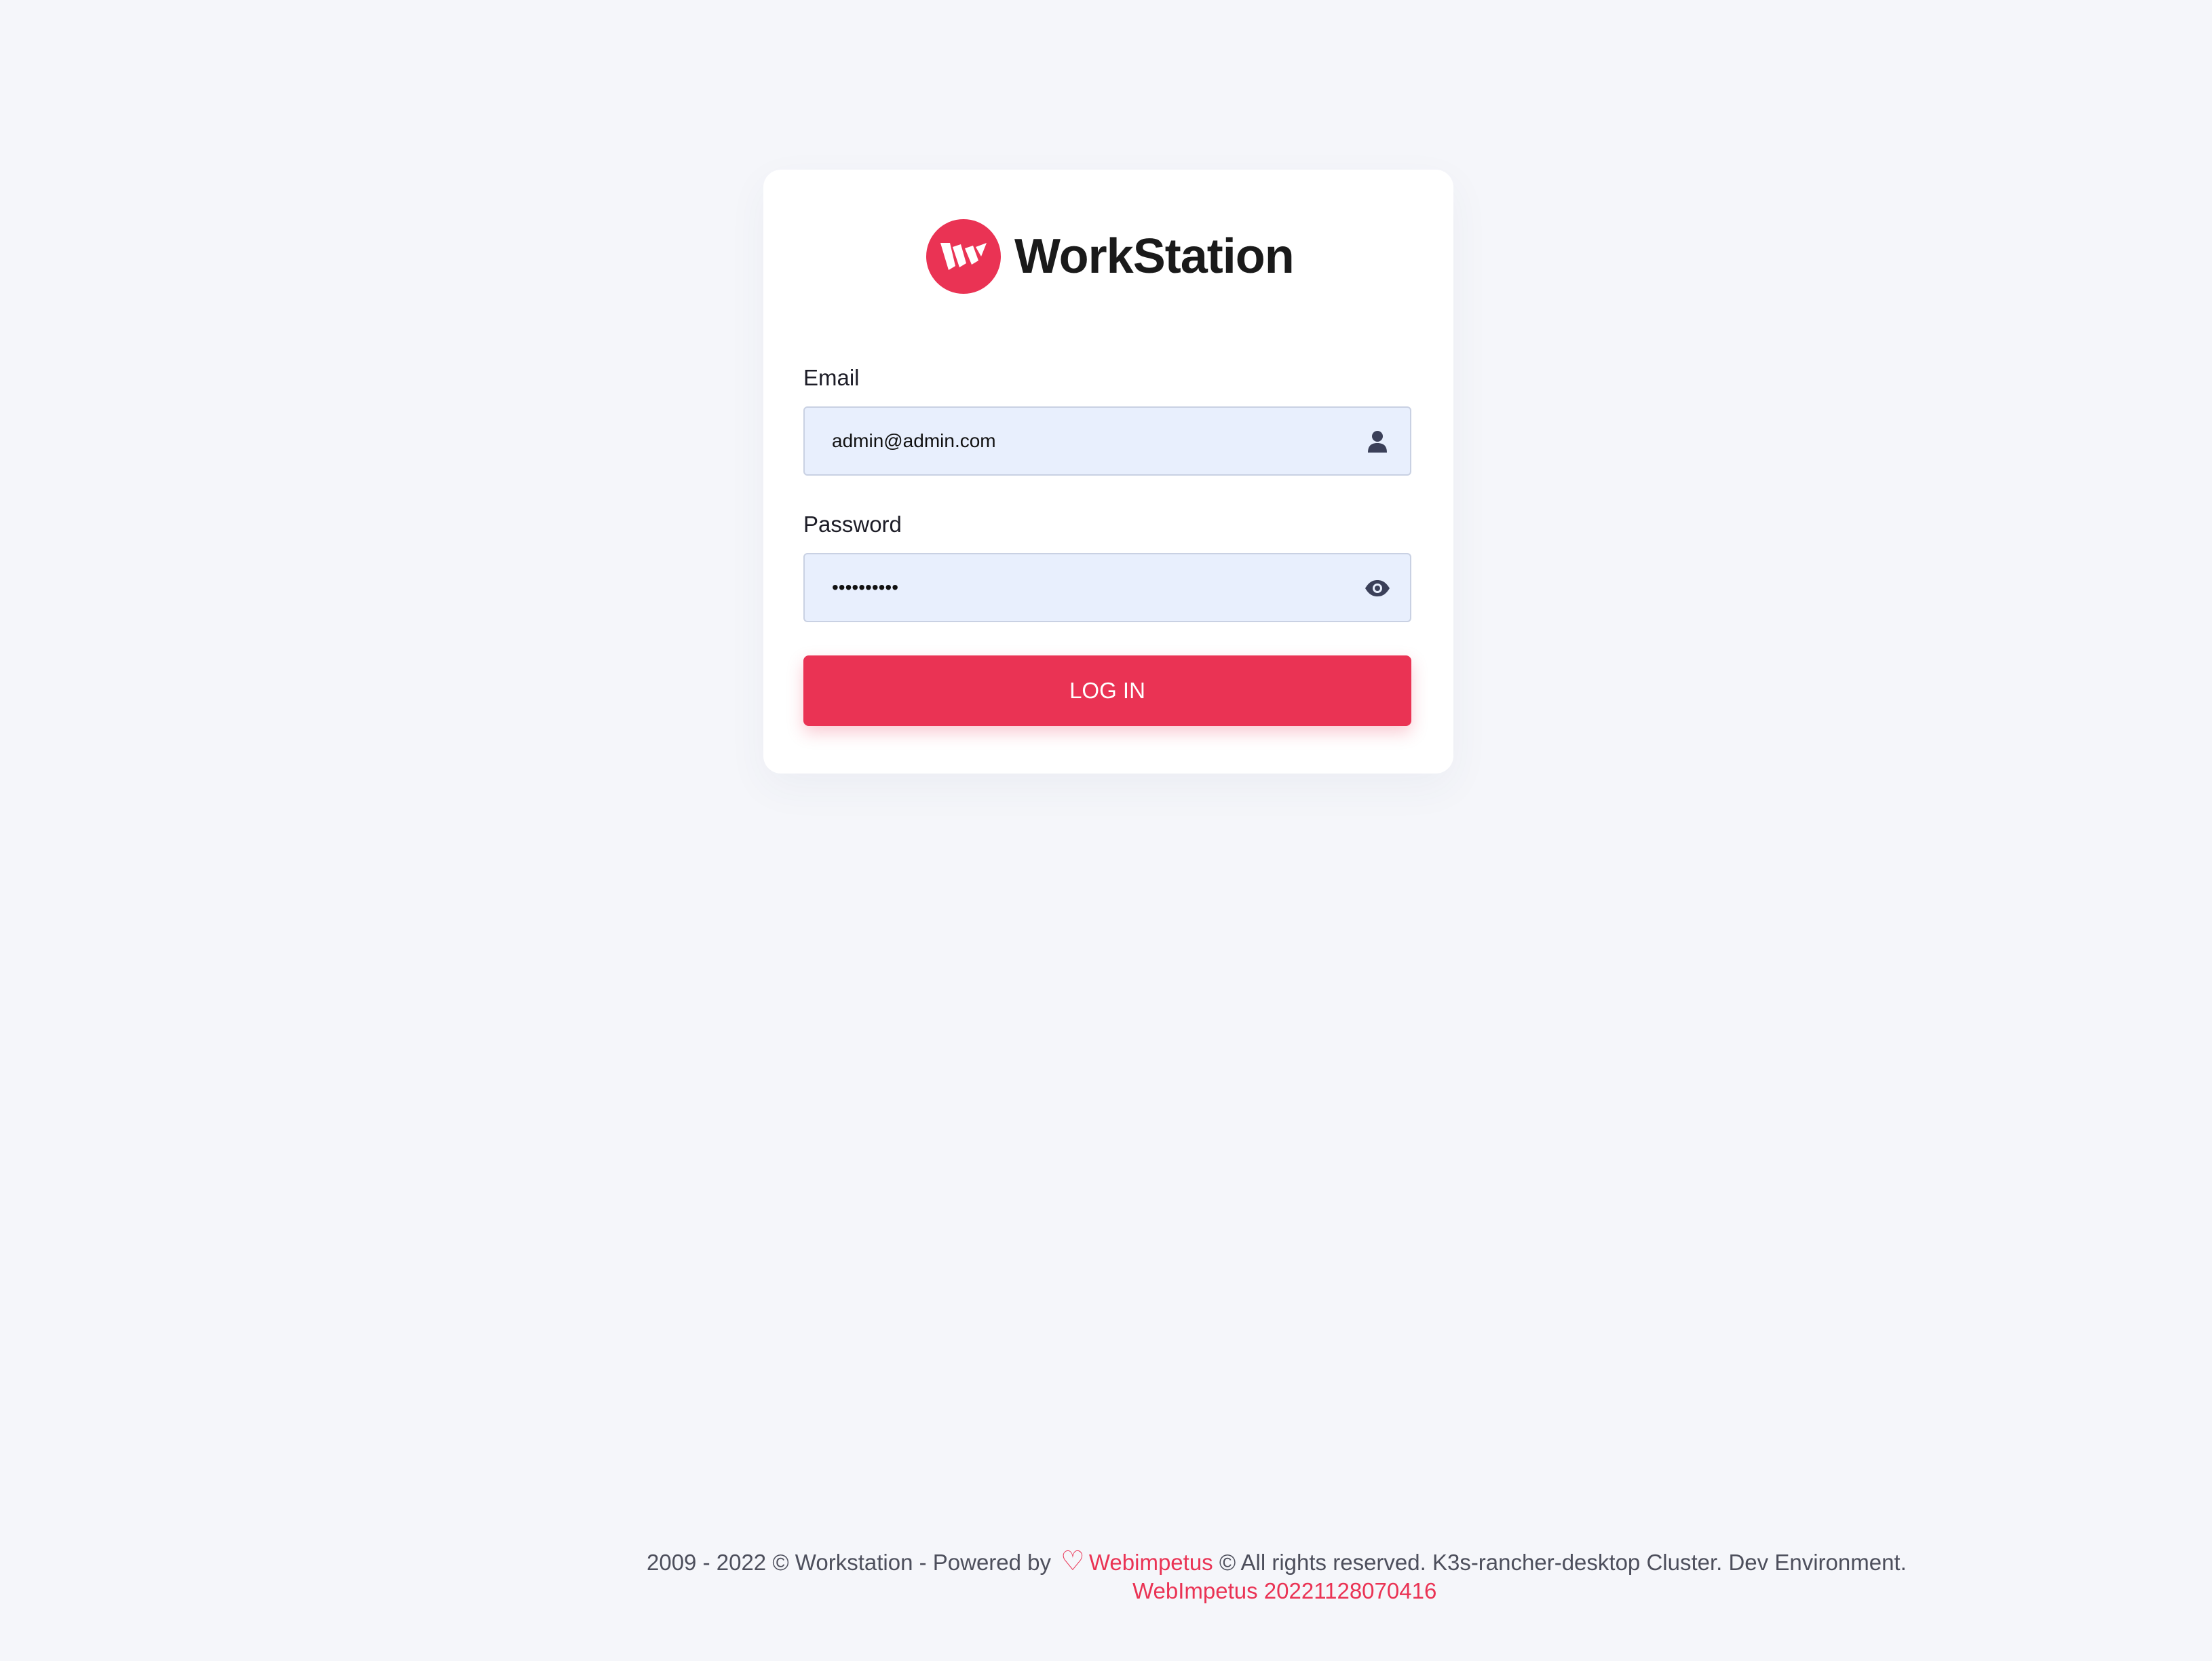 This screenshot has height=1661, width=2212. What do you see at coordinates (1151, 1562) in the screenshot?
I see `company-link: Webimpetus` at bounding box center [1151, 1562].